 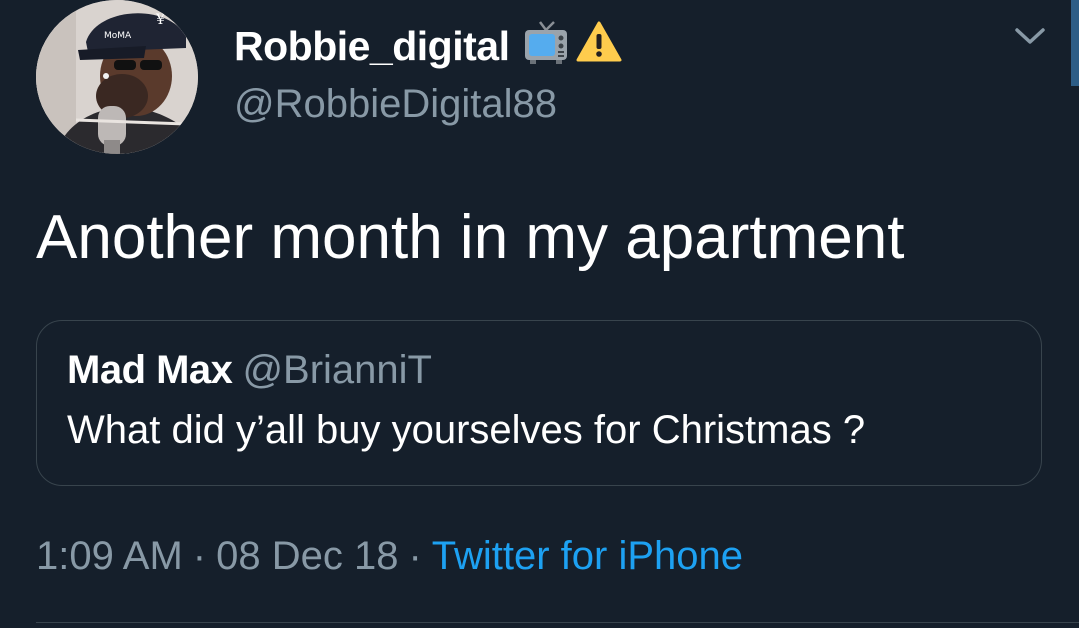 What do you see at coordinates (109, 556) in the screenshot?
I see `tweet-time: 1:09 AM` at bounding box center [109, 556].